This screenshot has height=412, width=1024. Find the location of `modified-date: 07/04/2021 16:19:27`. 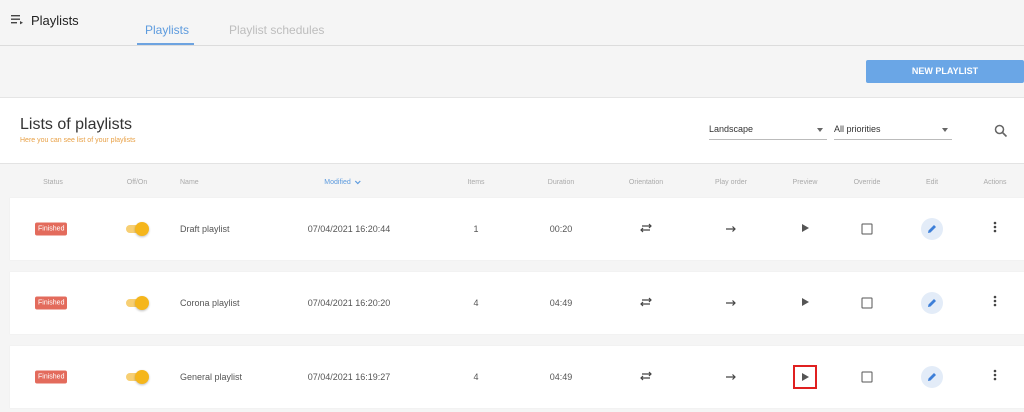

modified-date: 07/04/2021 16:19:27 is located at coordinates (349, 377).